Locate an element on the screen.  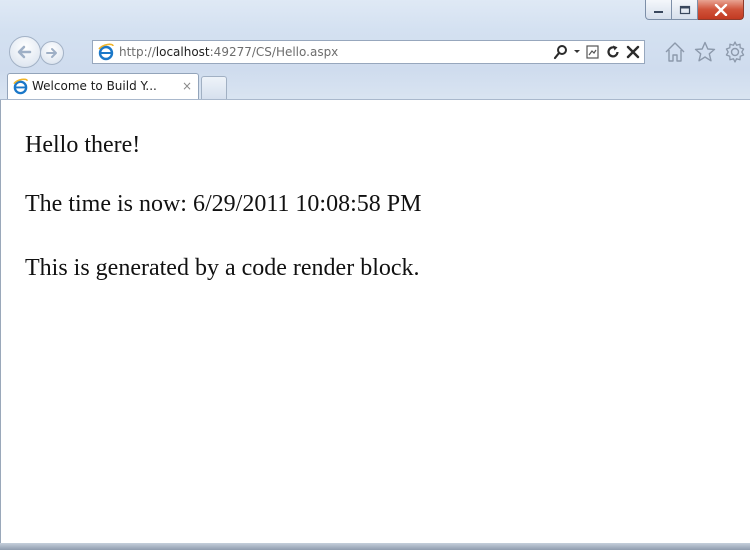
home-button is located at coordinates (675, 52).